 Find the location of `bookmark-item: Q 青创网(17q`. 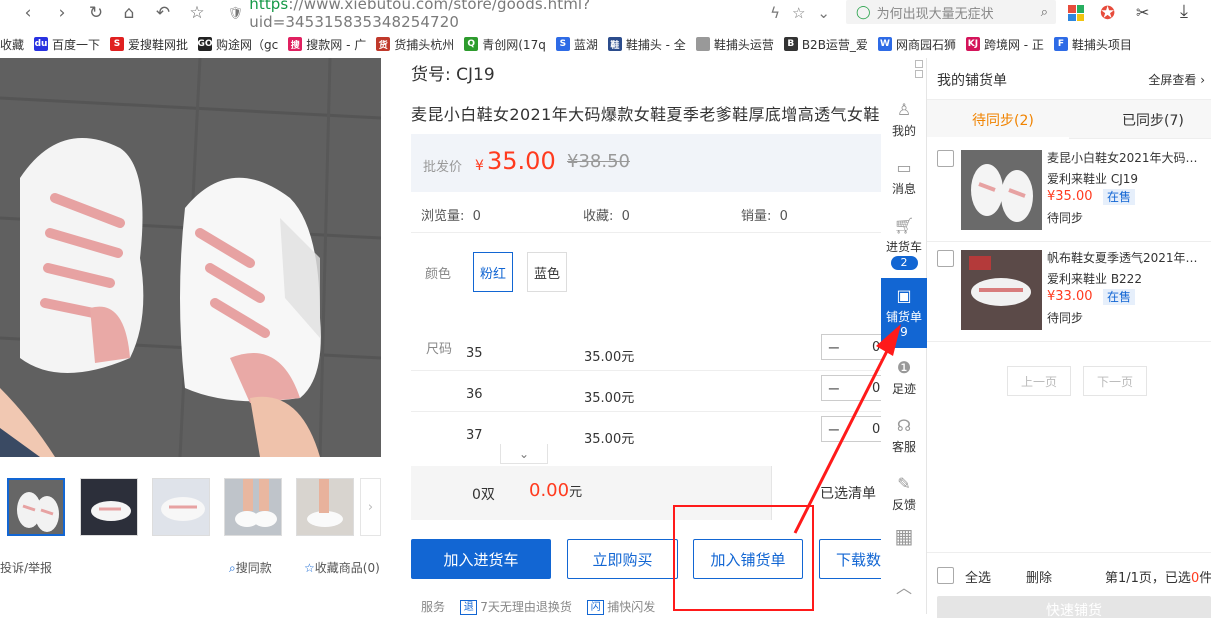

bookmark-item: Q 青创网(17q is located at coordinates (505, 44).